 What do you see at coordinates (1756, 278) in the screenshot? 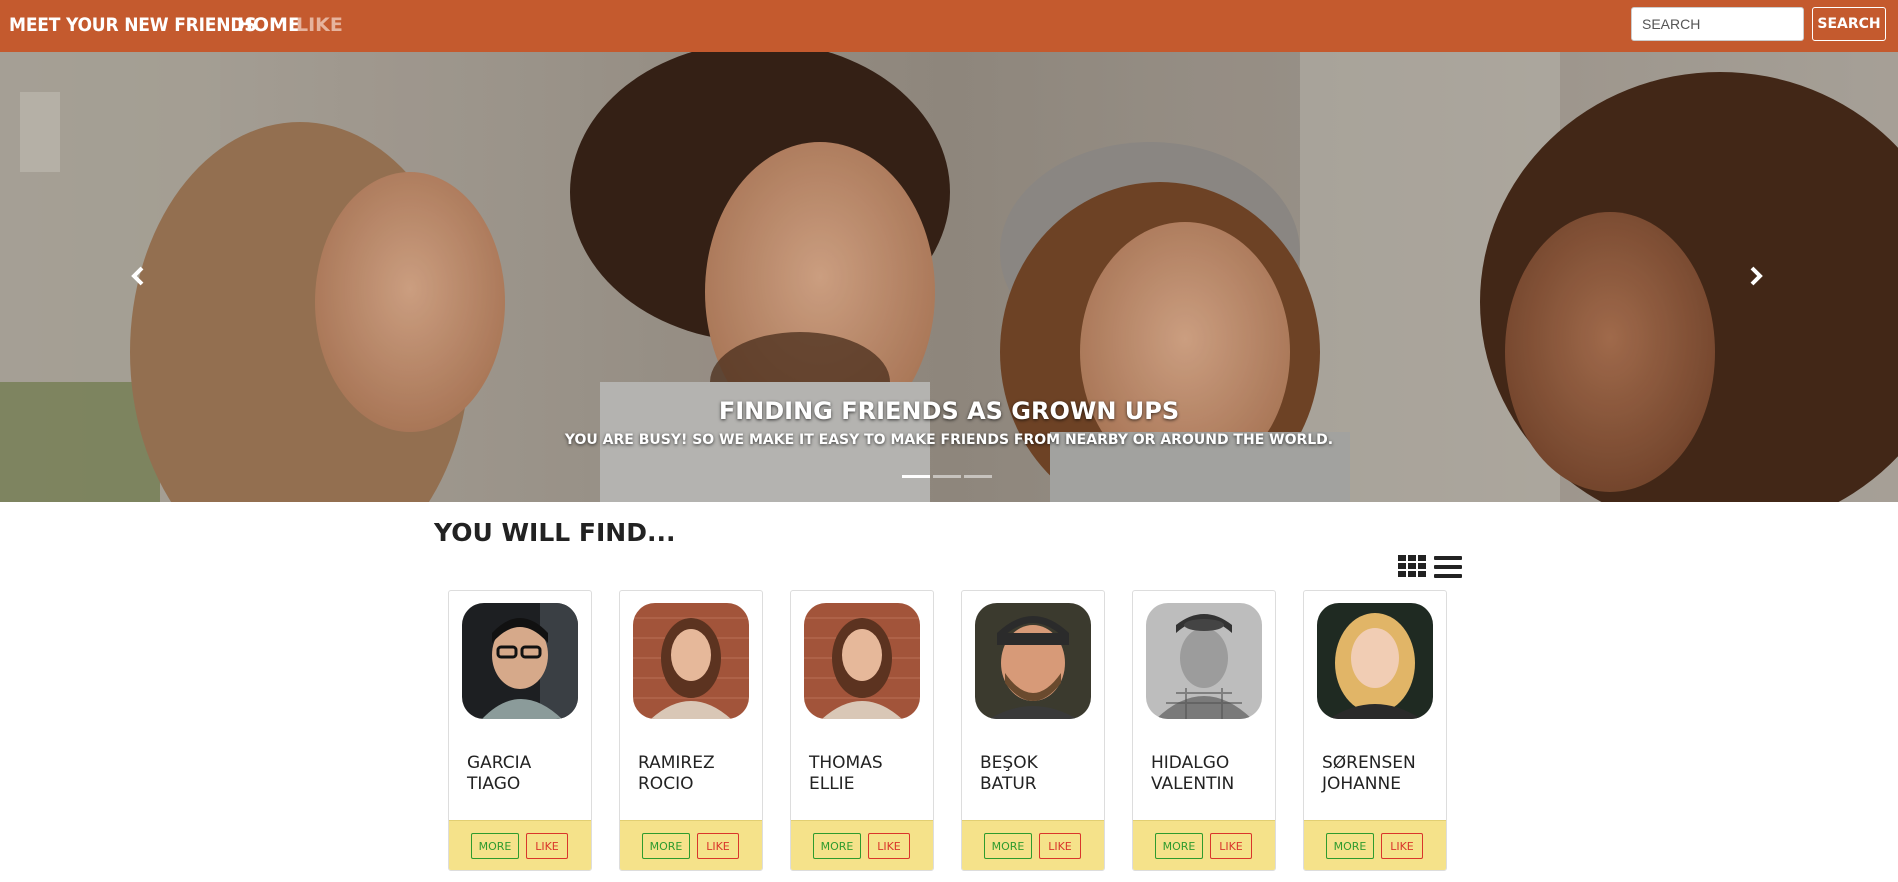
I see `chevron-right-icon` at bounding box center [1756, 278].